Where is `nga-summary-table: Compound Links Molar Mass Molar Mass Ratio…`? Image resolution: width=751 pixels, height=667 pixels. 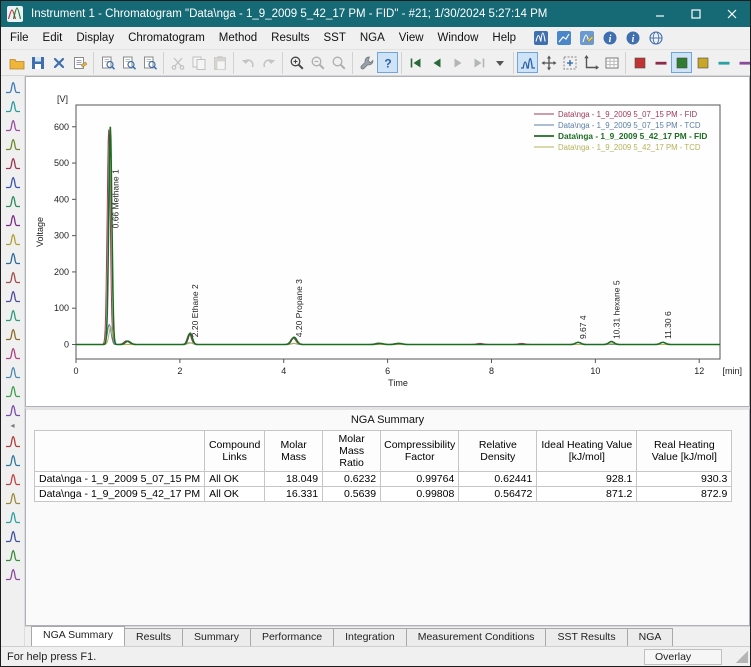
nga-summary-table: Compound Links Molar Mass Molar Mass Ratio… is located at coordinates (383, 466).